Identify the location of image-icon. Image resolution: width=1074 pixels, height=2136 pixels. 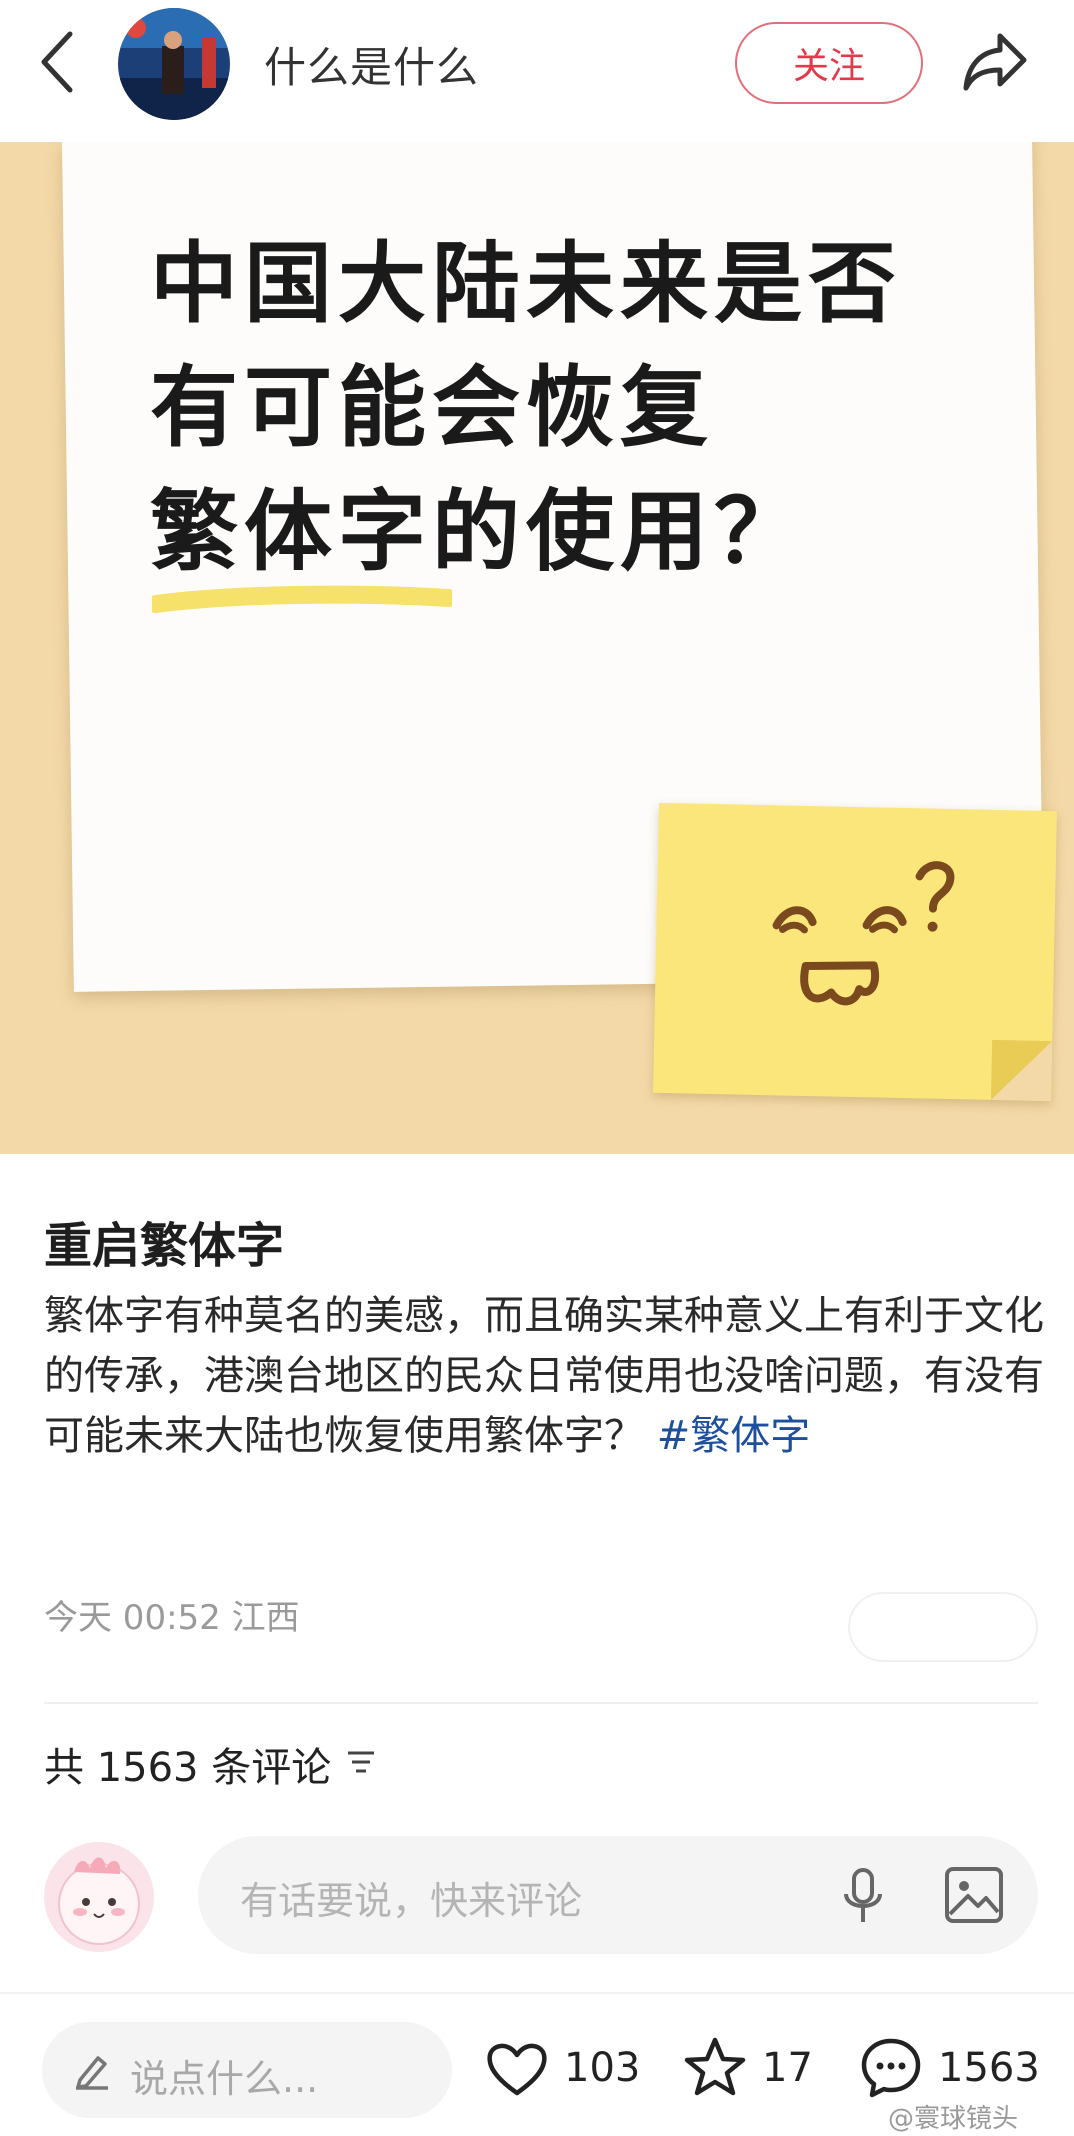
(974, 1895).